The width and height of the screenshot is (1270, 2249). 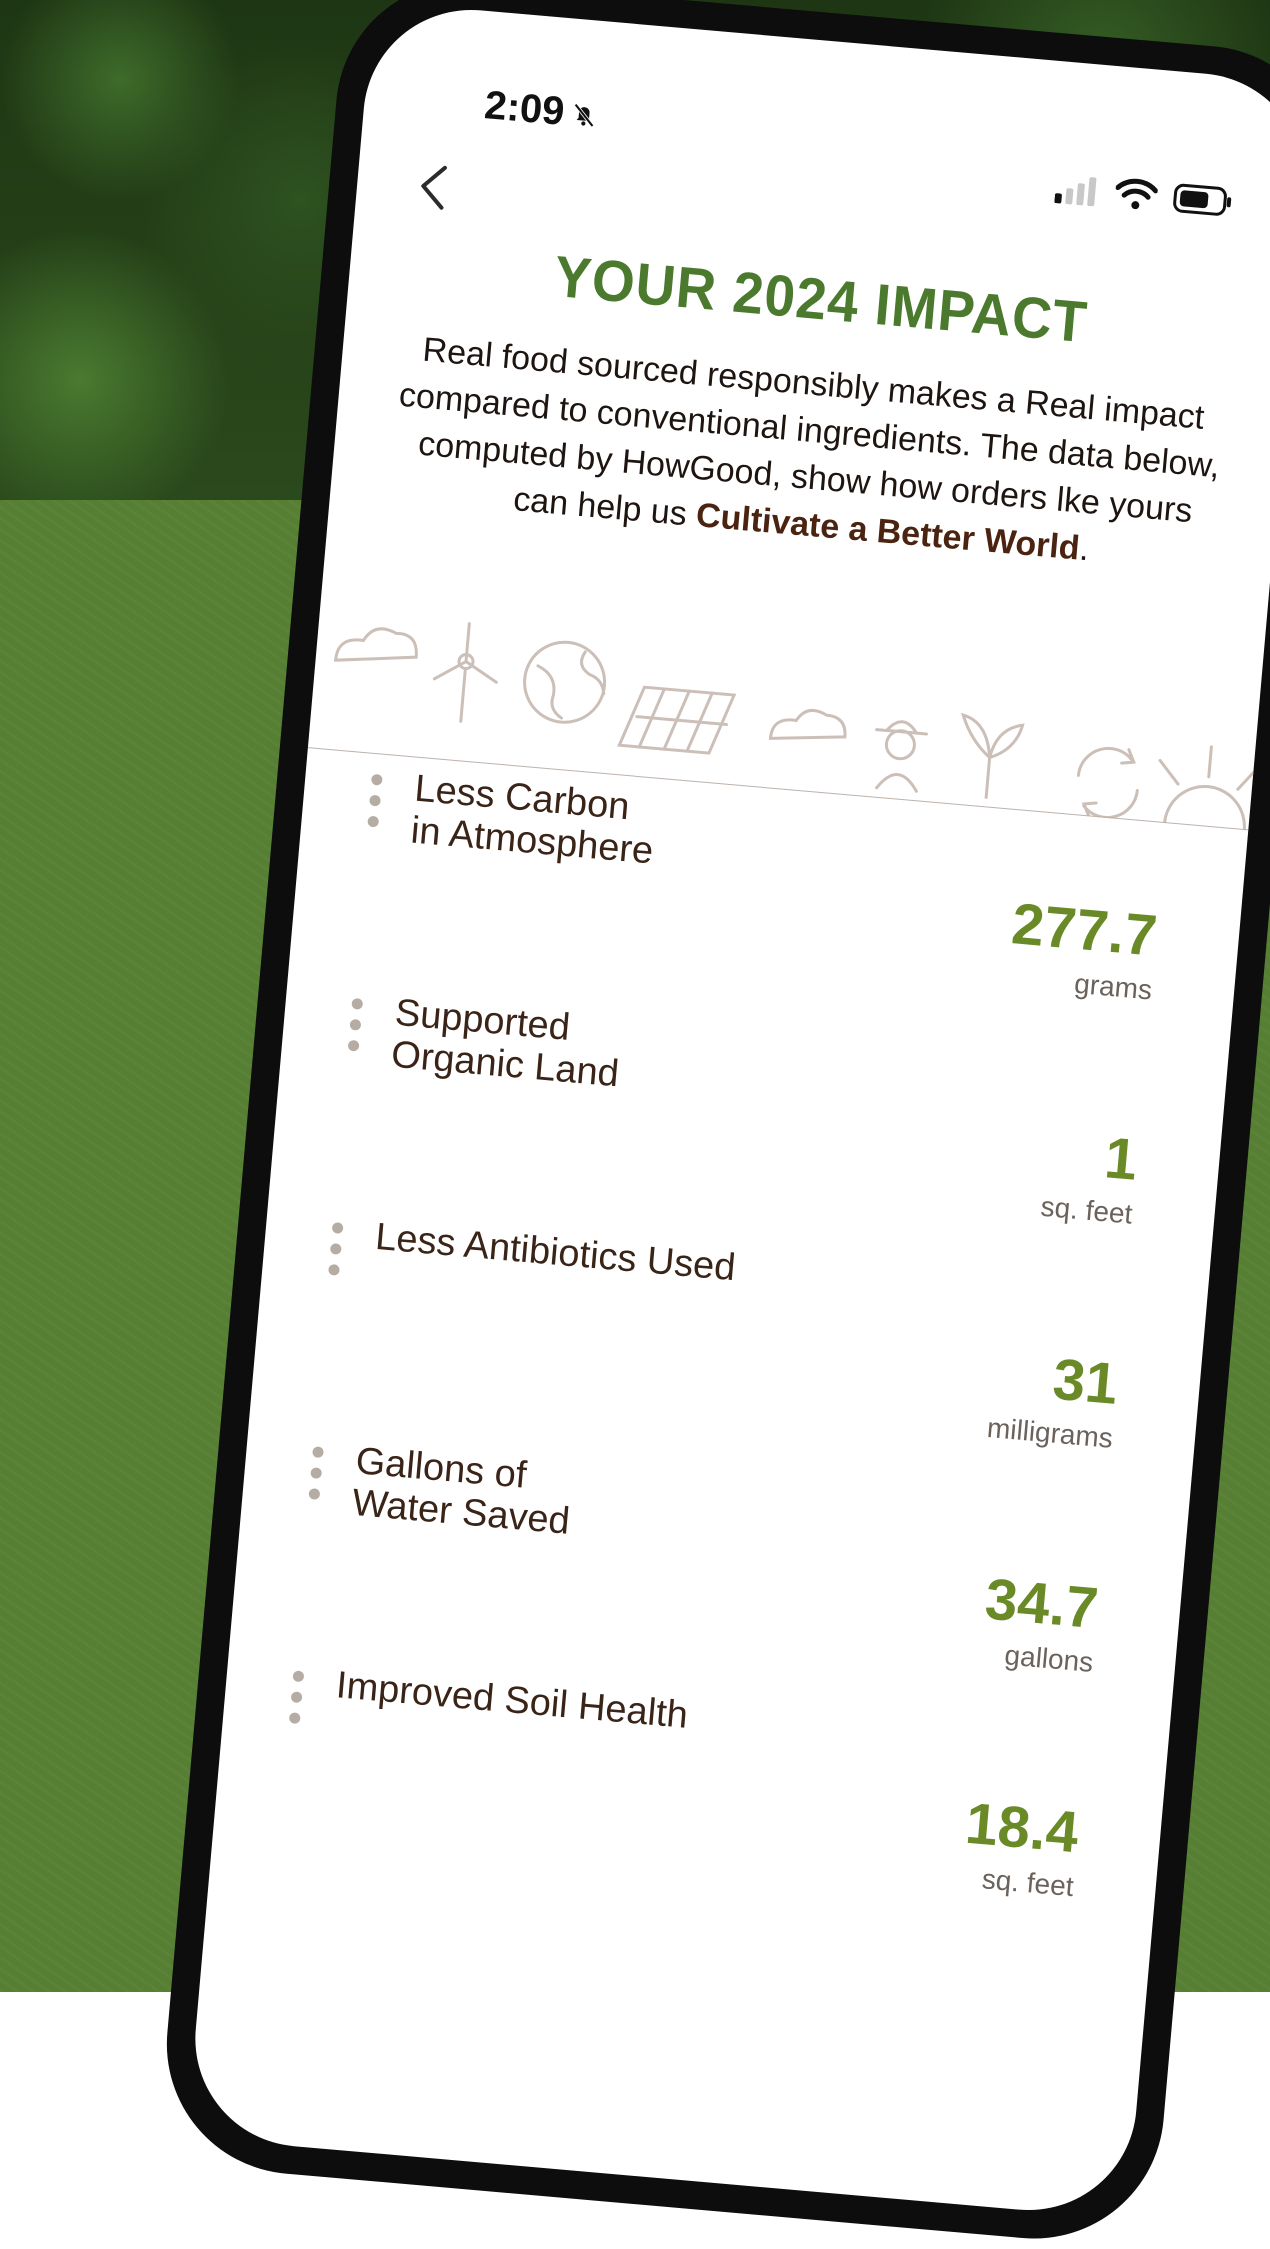 I want to click on status-time: 2:09, so click(x=542, y=110).